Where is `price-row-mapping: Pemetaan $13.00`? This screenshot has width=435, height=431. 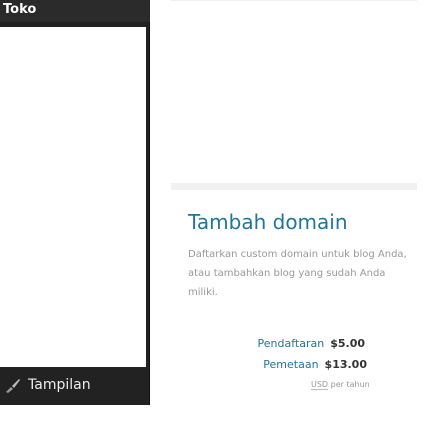
price-row-mapping: Pemetaan $13.00 is located at coordinates (315, 364).